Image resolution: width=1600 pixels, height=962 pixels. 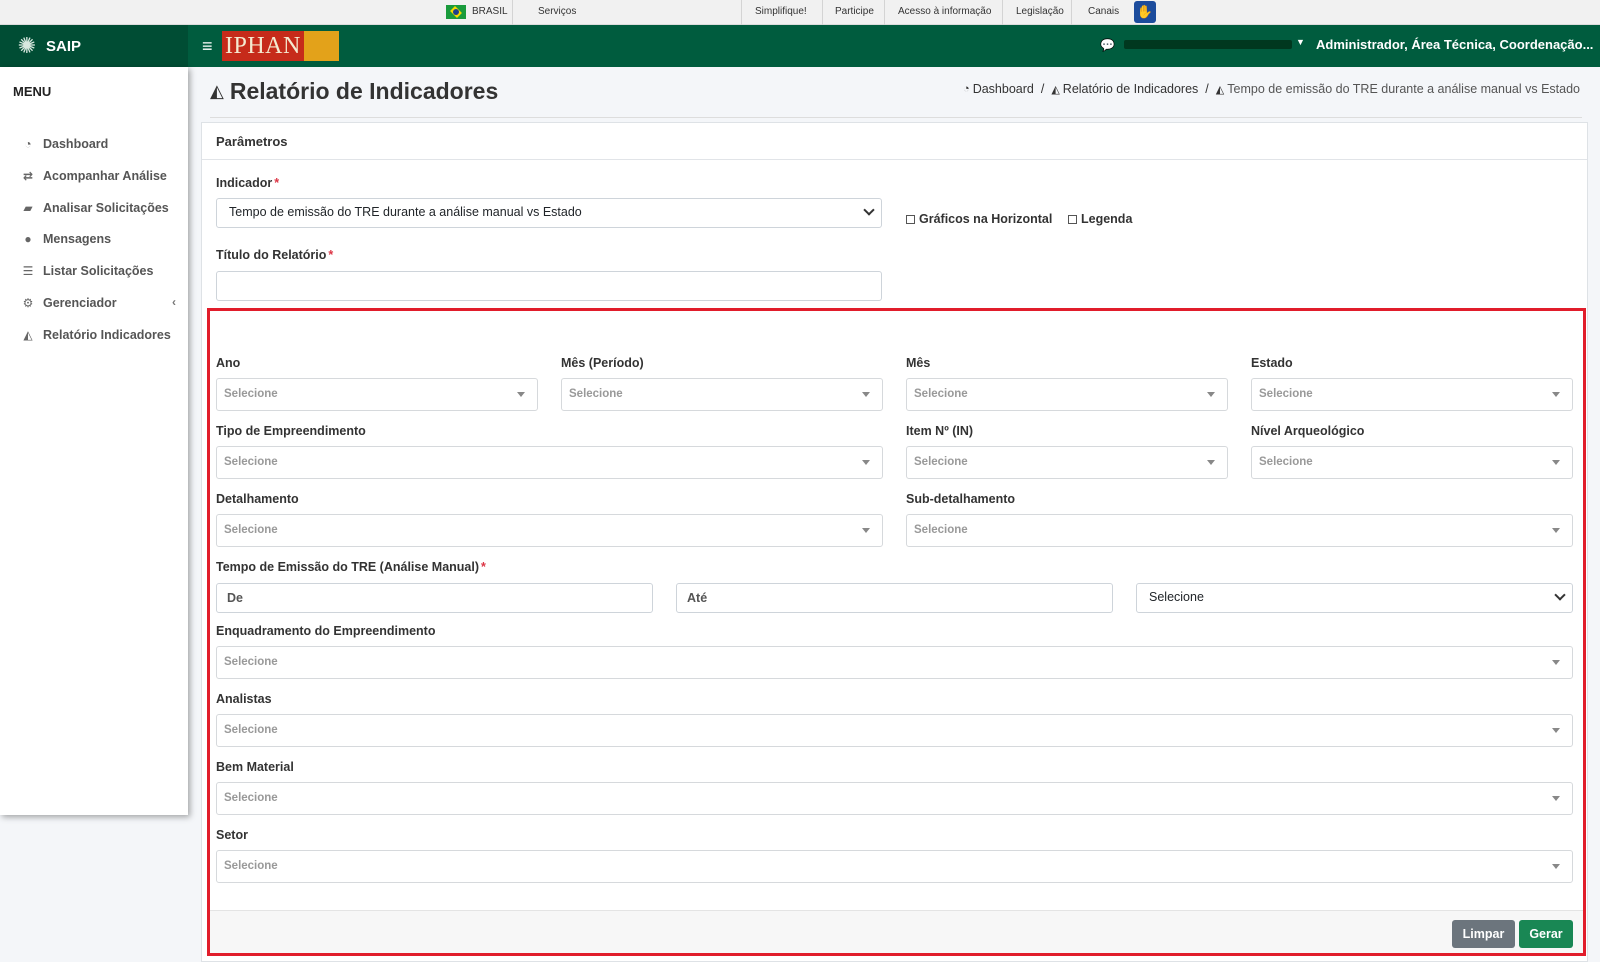 I want to click on sidebar-item-acompanhar: ⇄ Acompanhar Análise, so click(x=98, y=176).